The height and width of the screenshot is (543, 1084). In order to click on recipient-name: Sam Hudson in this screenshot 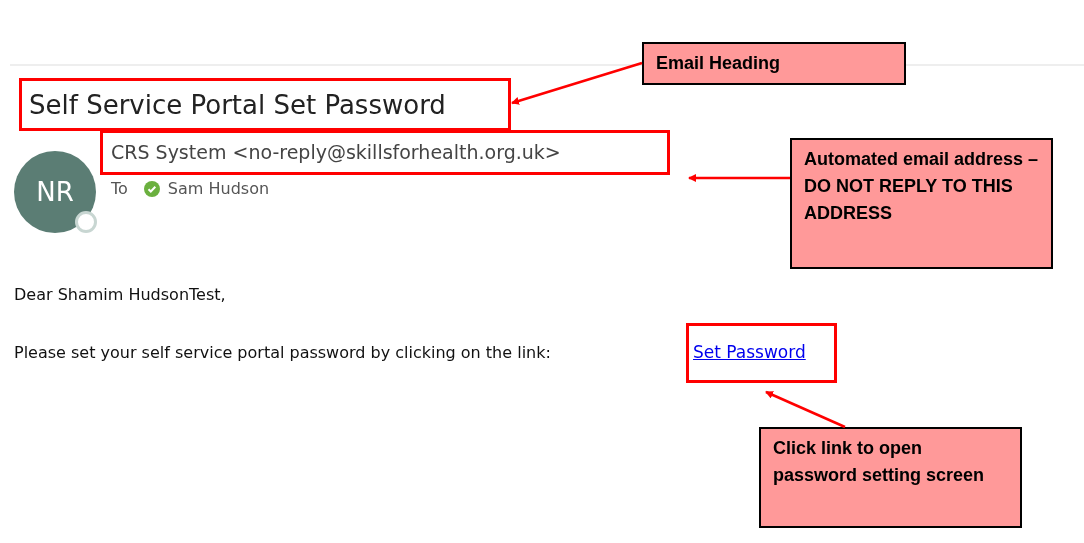, I will do `click(218, 189)`.